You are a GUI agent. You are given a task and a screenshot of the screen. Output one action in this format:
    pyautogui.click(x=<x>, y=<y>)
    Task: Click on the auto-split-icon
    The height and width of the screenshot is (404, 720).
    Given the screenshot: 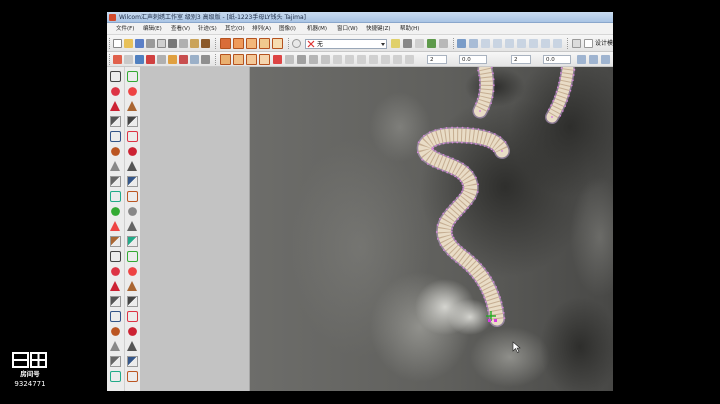 What is the action you would take?
    pyautogui.click(x=150, y=59)
    